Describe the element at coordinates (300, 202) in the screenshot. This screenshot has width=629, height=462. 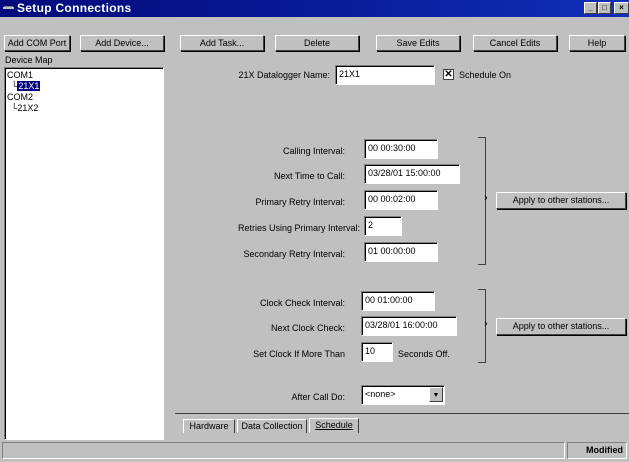
I see `primary-retry-label: Primary Retry Interval:` at that location.